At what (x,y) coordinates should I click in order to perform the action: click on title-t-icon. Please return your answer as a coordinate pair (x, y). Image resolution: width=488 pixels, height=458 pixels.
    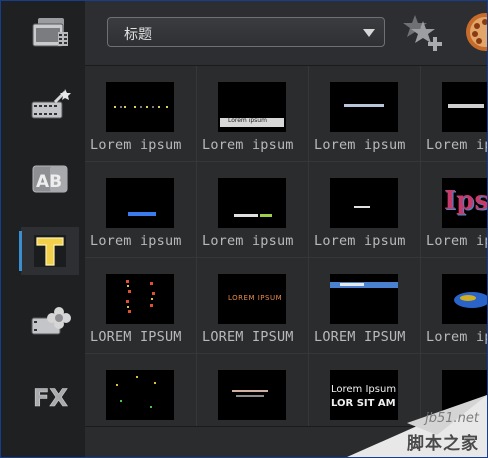
    Looking at the image, I should click on (50, 251).